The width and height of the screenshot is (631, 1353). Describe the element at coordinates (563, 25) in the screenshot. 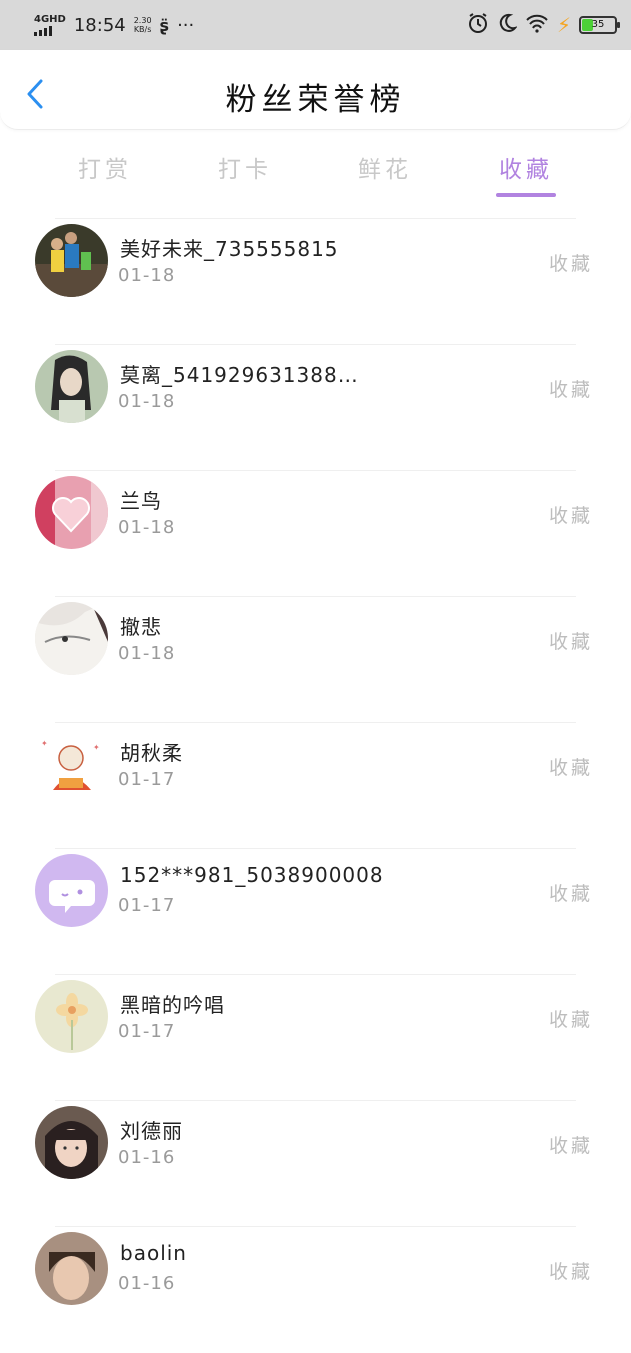

I see `charging-icon: ⚡` at that location.